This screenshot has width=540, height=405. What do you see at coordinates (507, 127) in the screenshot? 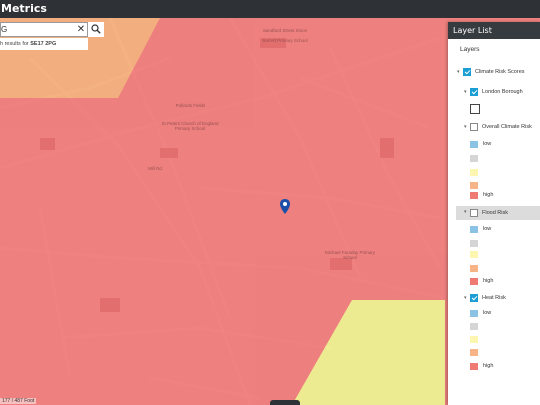
I see `layer-label: Overall Climate Risk` at bounding box center [507, 127].